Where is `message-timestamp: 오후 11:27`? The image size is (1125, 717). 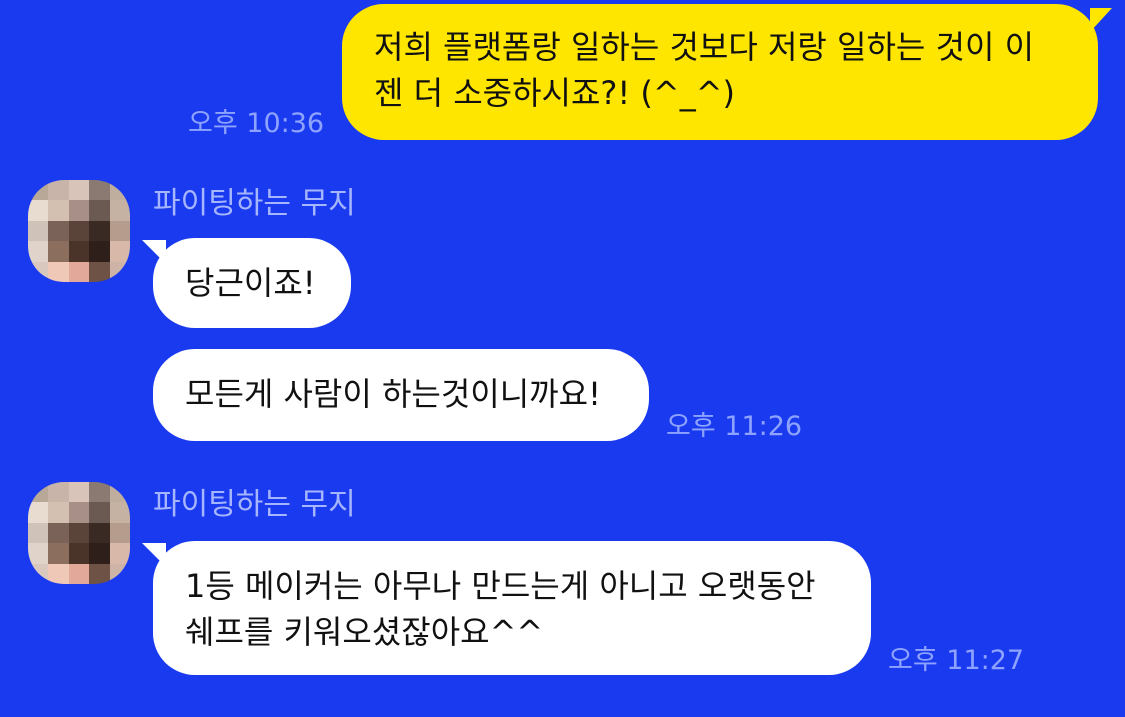
message-timestamp: 오후 11:27 is located at coordinates (956, 660).